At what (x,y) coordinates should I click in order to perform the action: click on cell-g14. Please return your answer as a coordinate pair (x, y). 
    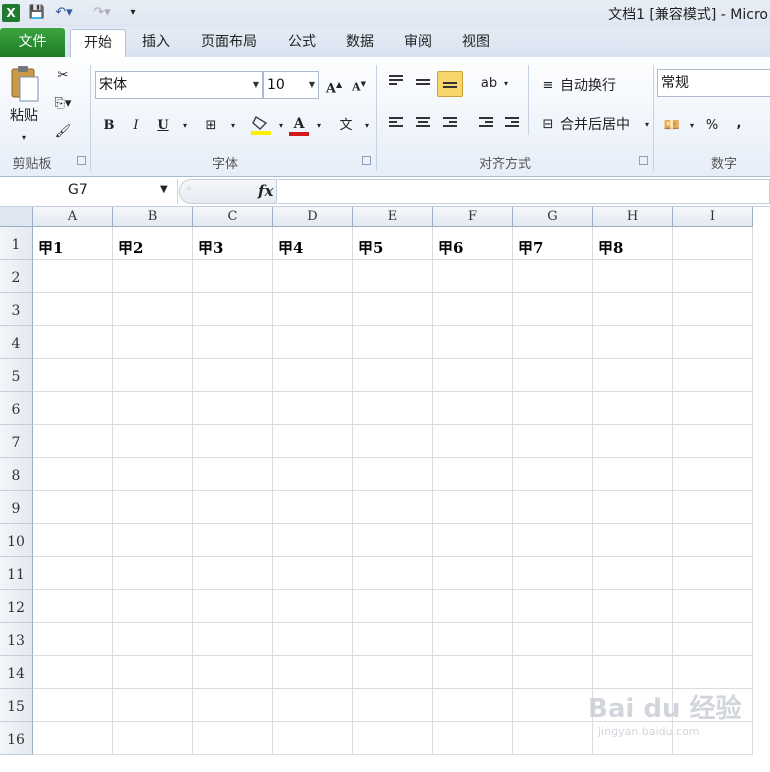
    Looking at the image, I should click on (553, 672).